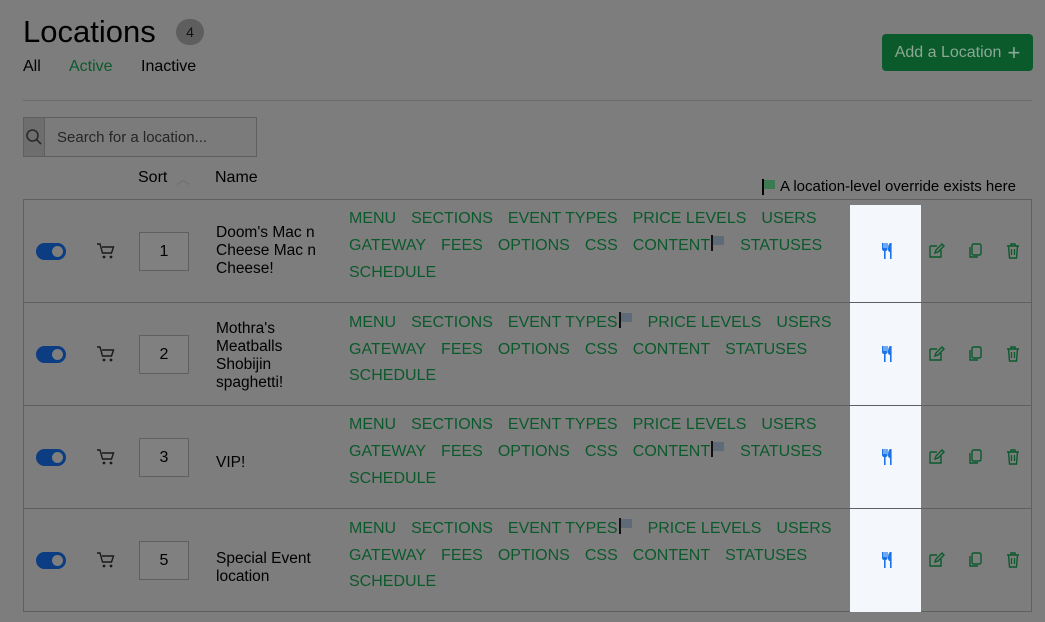 This screenshot has width=1045, height=622. I want to click on location-link-label: USERS, so click(804, 528).